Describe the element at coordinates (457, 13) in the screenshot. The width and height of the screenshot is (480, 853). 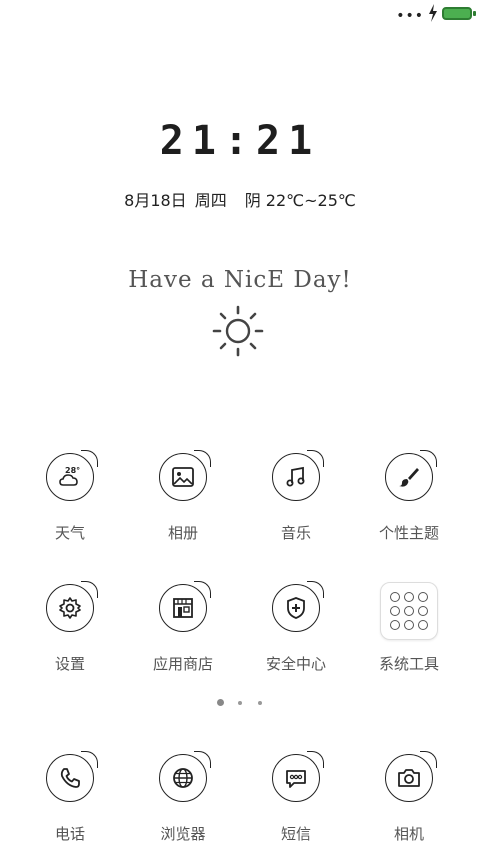
I see `battery-icon` at that location.